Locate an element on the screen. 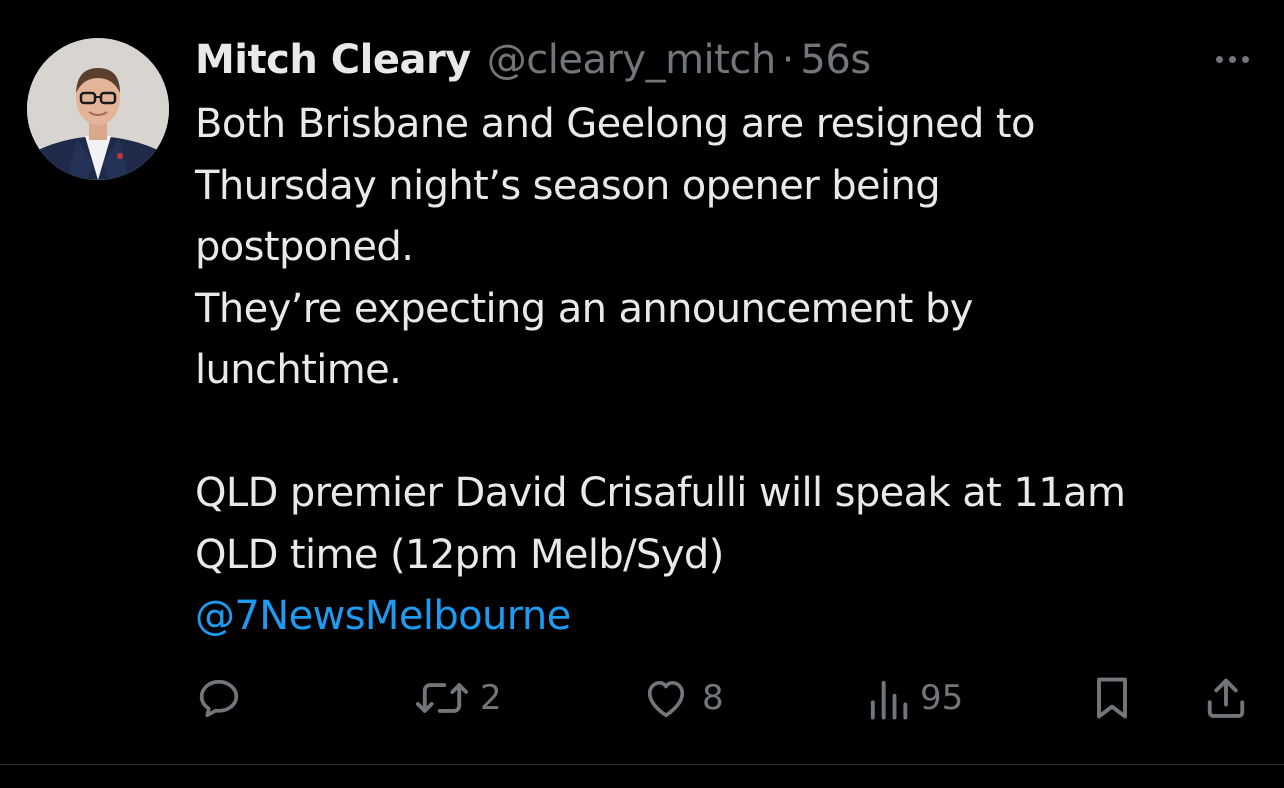 The height and width of the screenshot is (788, 1284). views-icon is located at coordinates (889, 700).